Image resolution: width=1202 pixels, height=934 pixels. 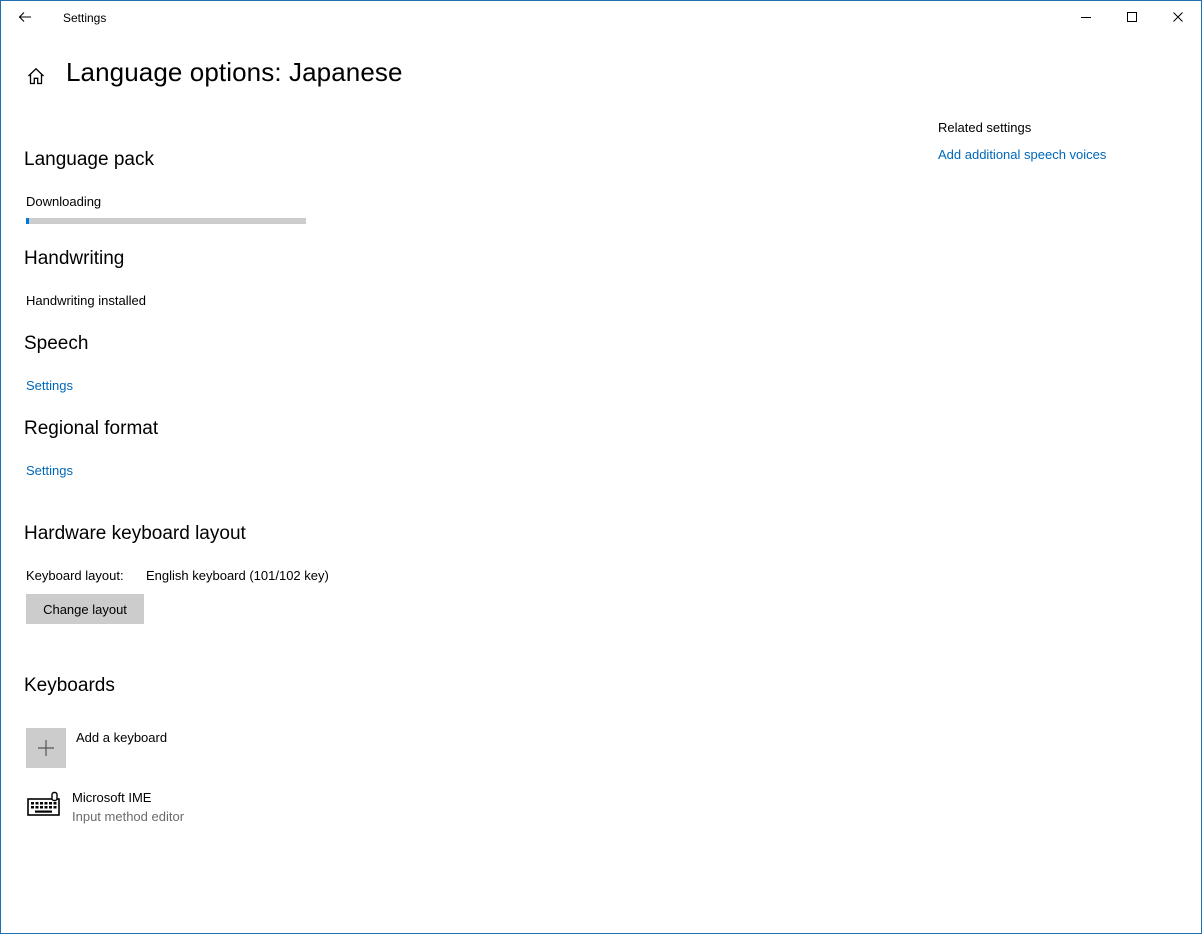 What do you see at coordinates (85, 18) in the screenshot?
I see `app-title: Settings` at bounding box center [85, 18].